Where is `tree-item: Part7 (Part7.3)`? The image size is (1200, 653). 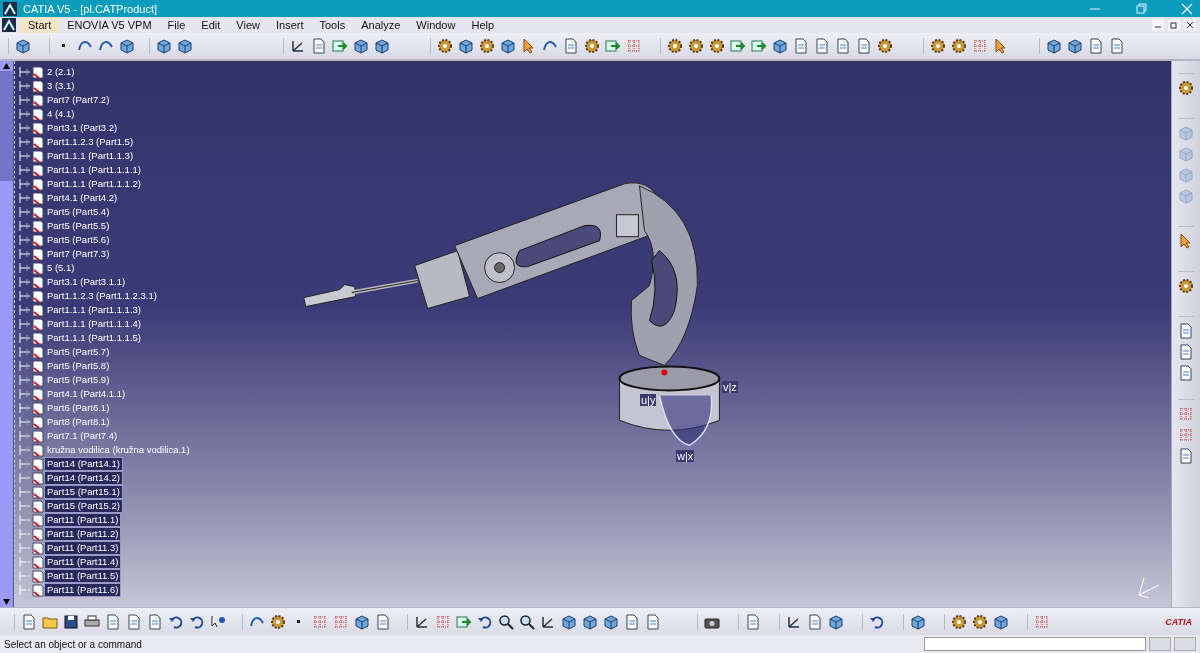
tree-item: Part7 (Part7.3) is located at coordinates (78, 254).